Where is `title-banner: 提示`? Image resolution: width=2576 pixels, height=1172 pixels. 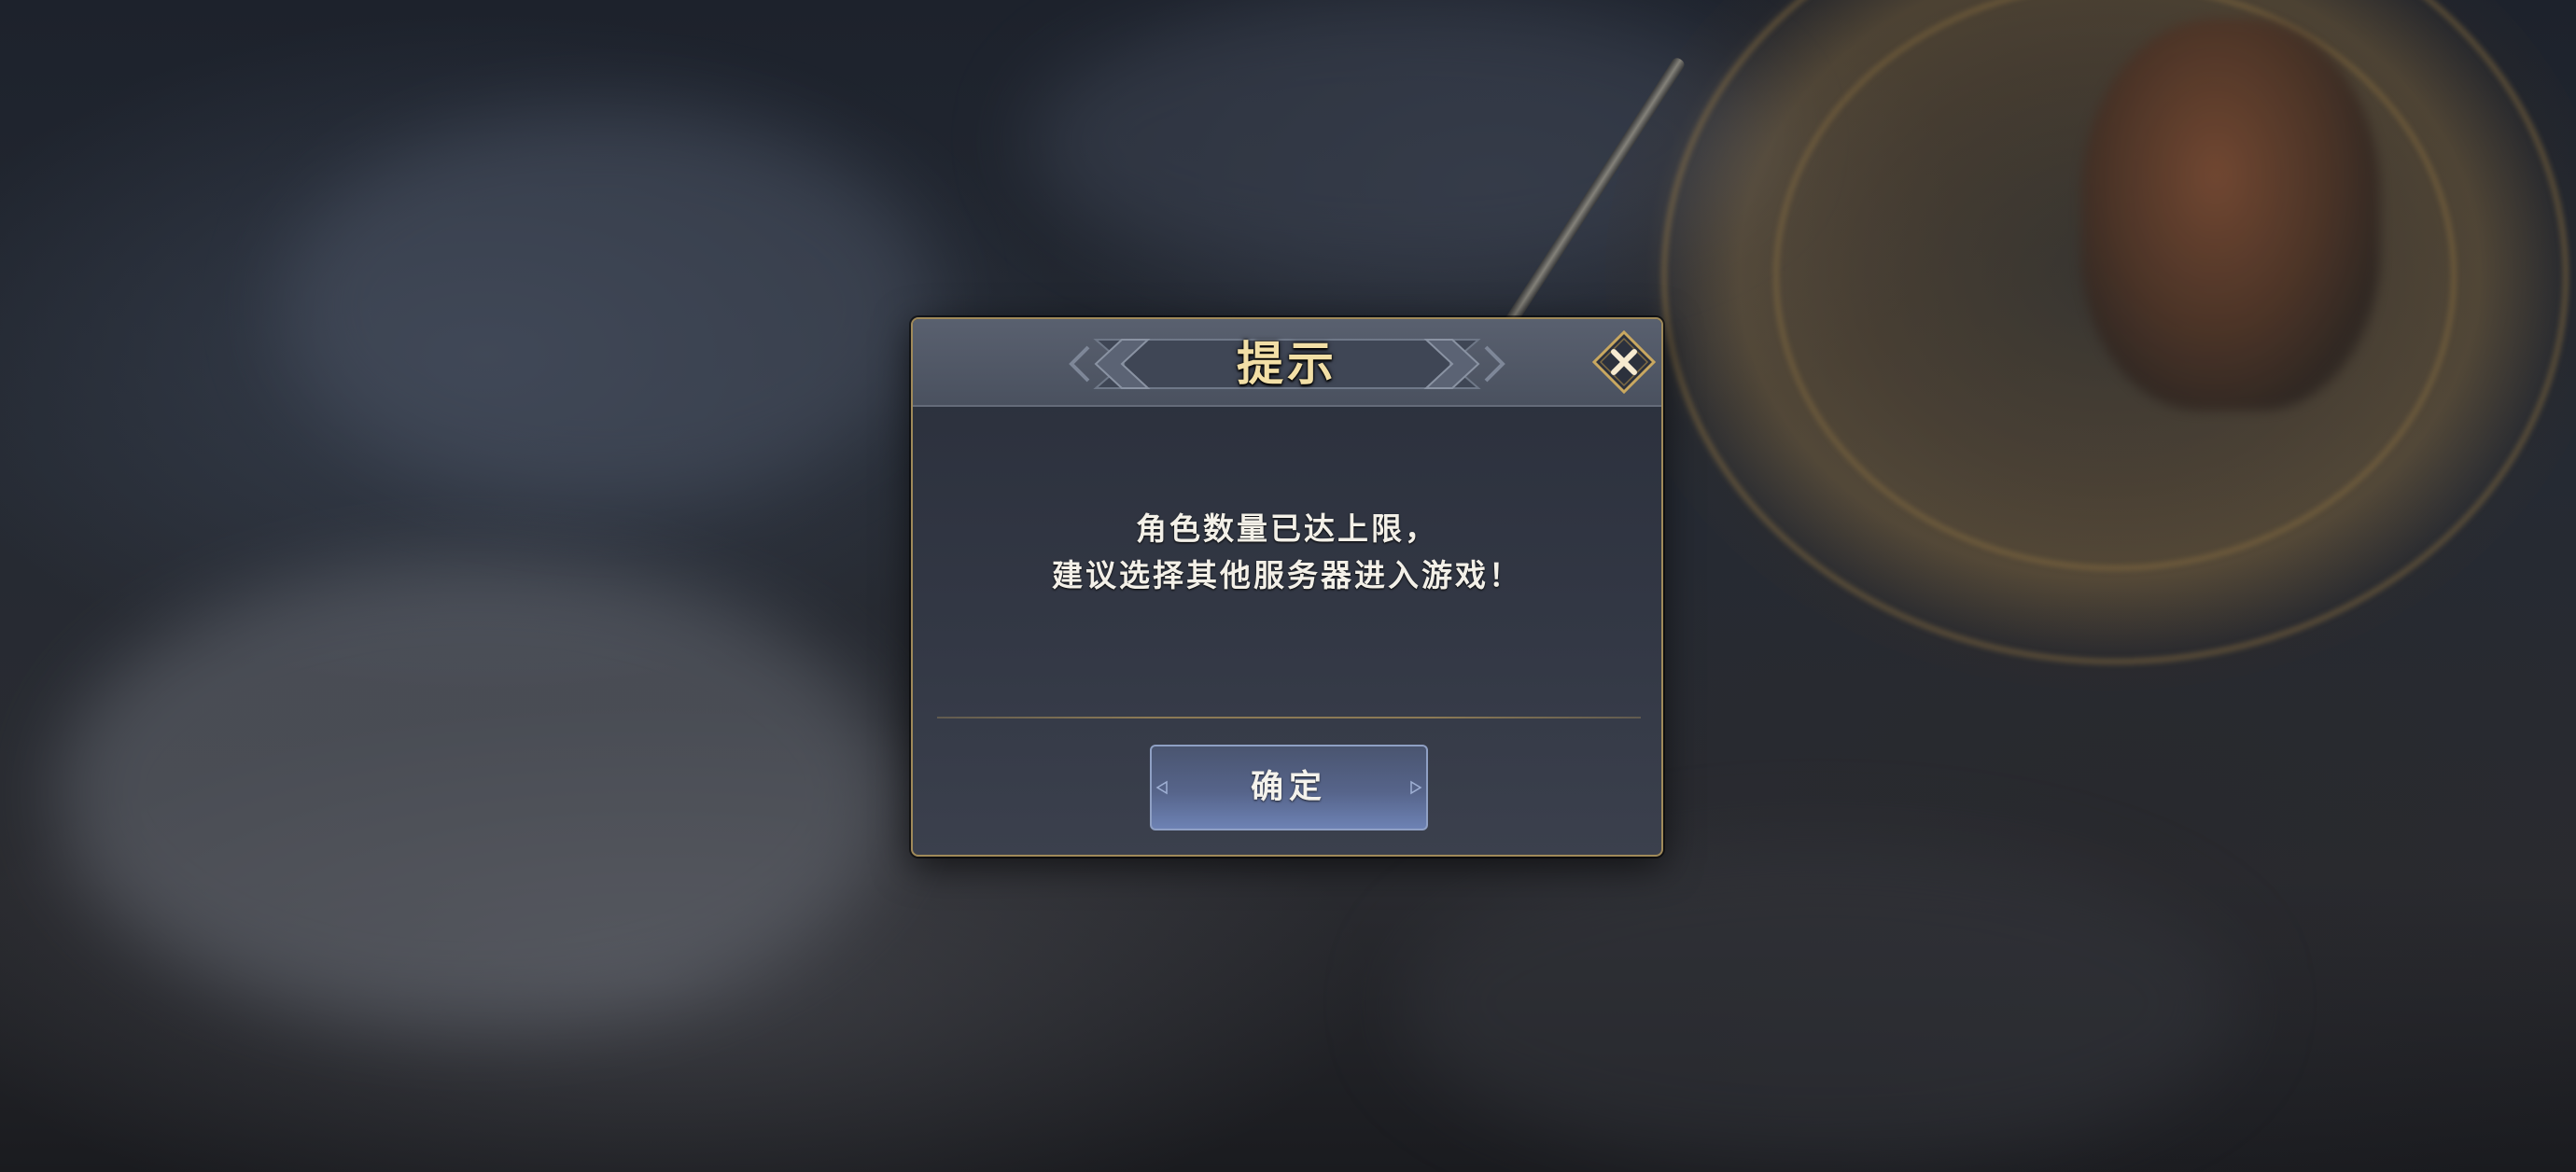
title-banner: 提示 is located at coordinates (1287, 364).